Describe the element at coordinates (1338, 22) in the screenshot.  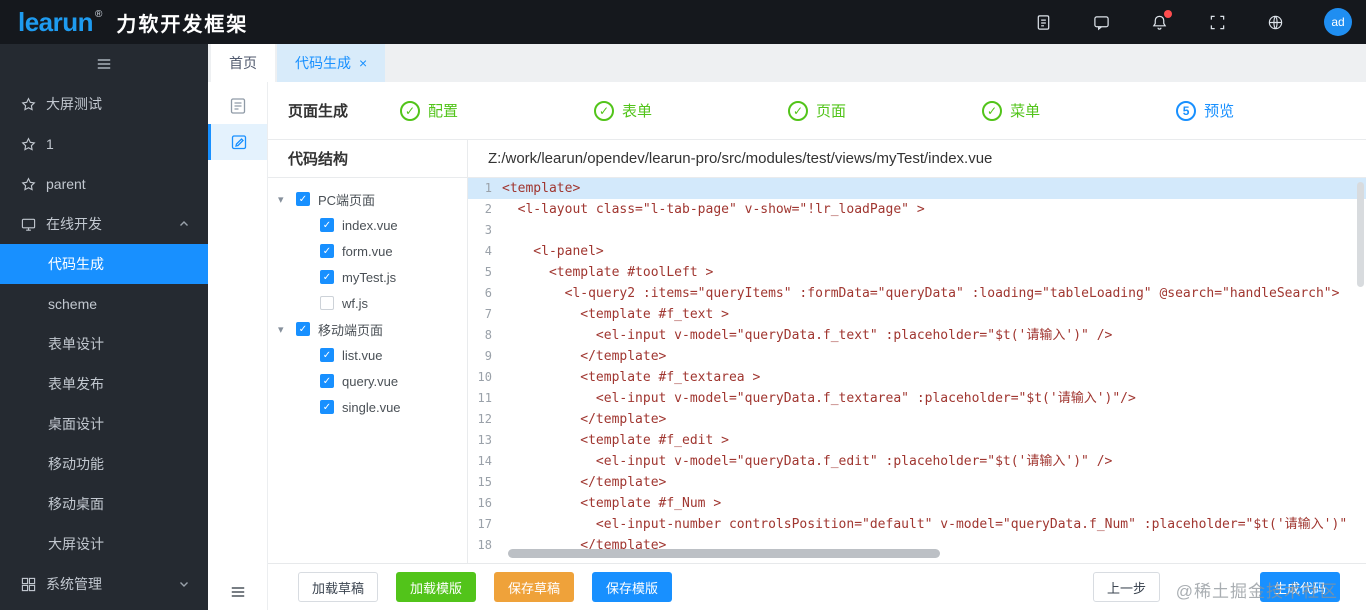
I see `user-avatar: ad` at that location.